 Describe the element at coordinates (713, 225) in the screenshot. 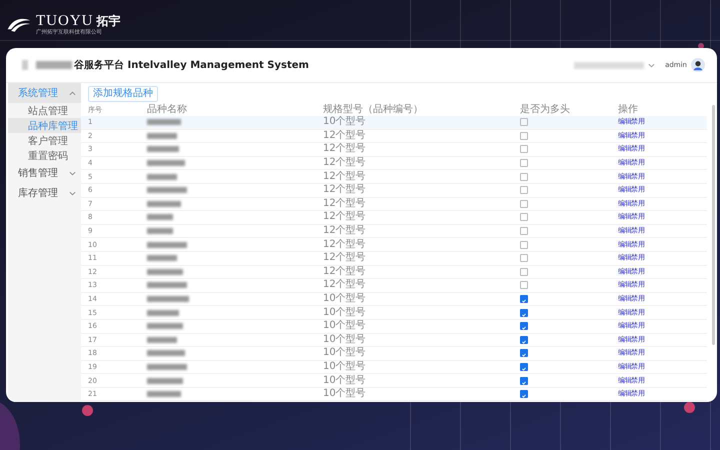

I see `scrollbar` at that location.